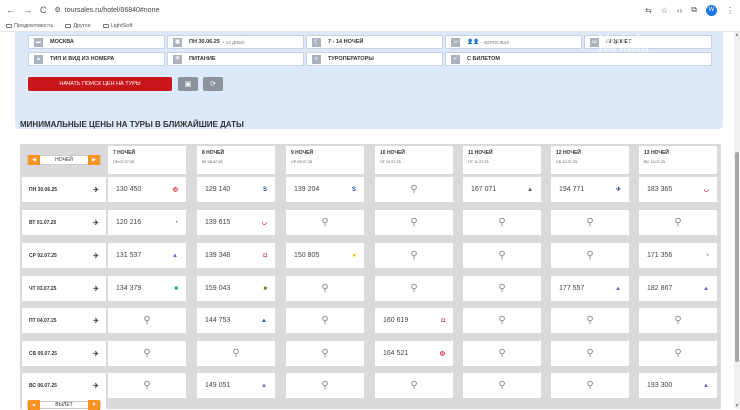 The height and width of the screenshot is (410, 740). Describe the element at coordinates (94, 160) in the screenshot. I see `next-nights-button: ▶` at that location.